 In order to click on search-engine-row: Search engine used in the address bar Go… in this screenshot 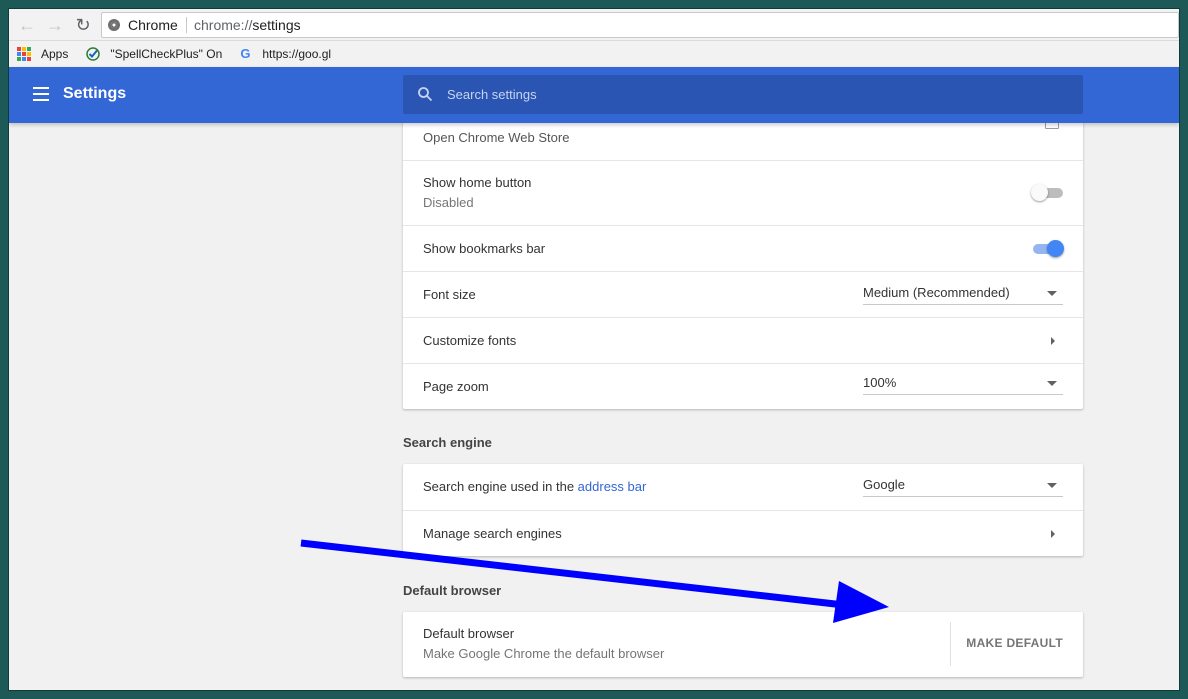, I will do `click(743, 487)`.